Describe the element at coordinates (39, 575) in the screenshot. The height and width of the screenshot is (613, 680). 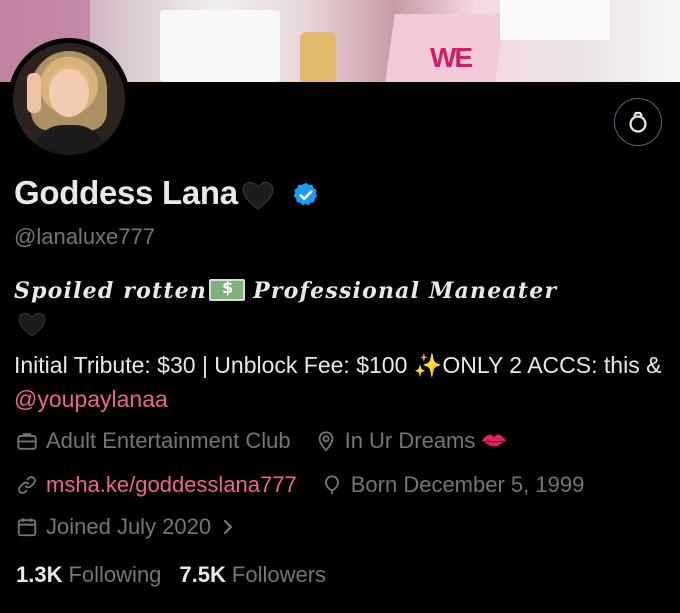
I see `following-count: 1.3K` at that location.